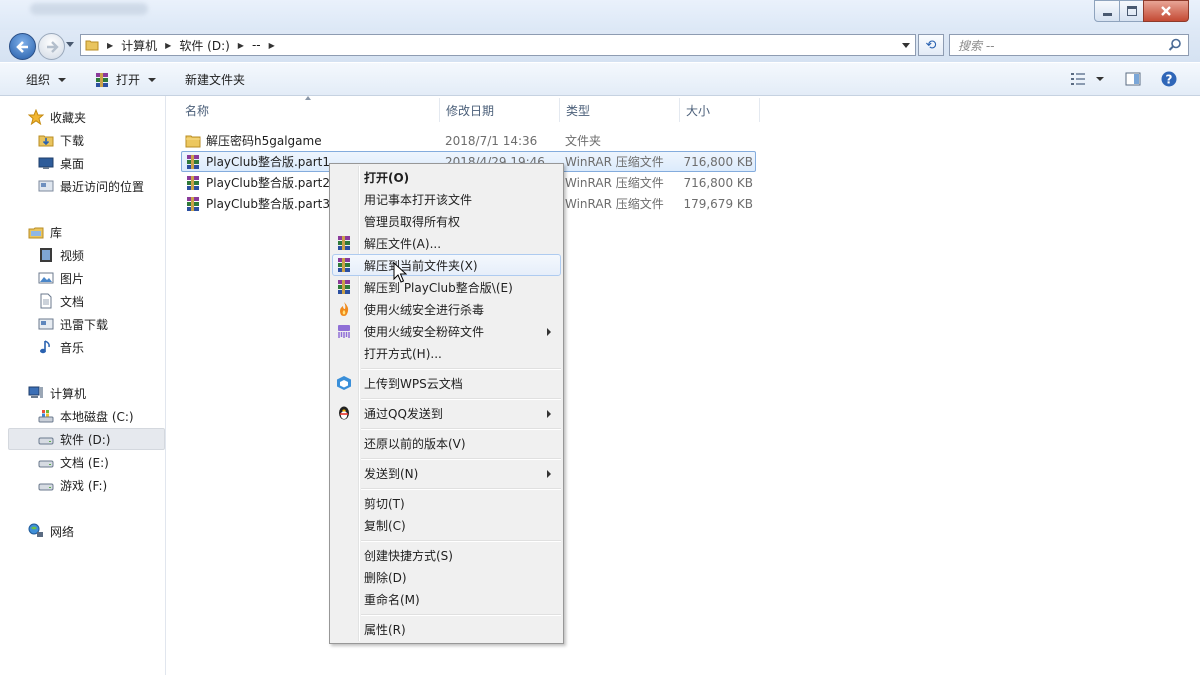  What do you see at coordinates (403, 413) in the screenshot?
I see `menu-item-label: 通过QQ发送到` at bounding box center [403, 413].